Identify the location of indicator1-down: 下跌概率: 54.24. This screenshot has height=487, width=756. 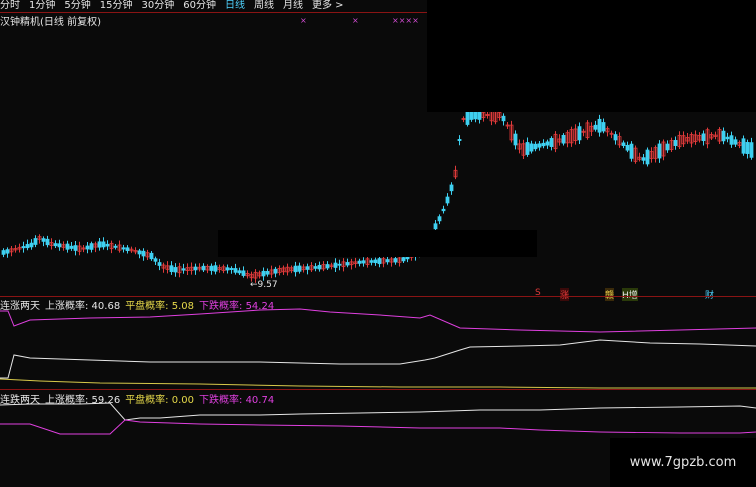
(237, 306).